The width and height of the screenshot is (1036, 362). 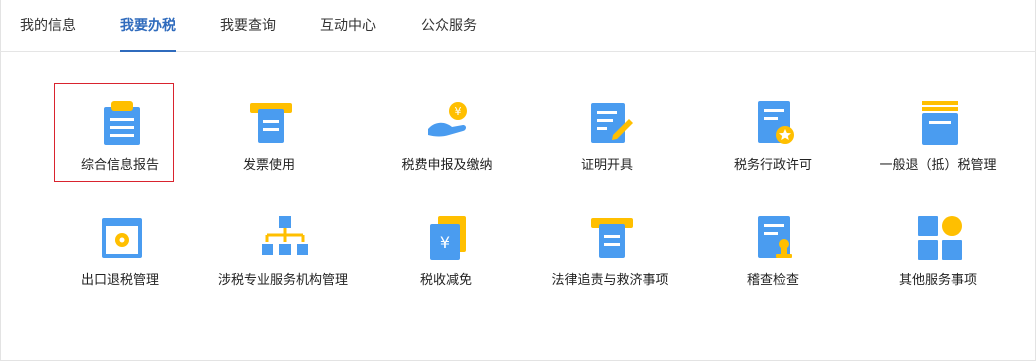 I want to click on service-tax-declaration-payment: ¥ 税费申报及缴纳, so click(x=447, y=128).